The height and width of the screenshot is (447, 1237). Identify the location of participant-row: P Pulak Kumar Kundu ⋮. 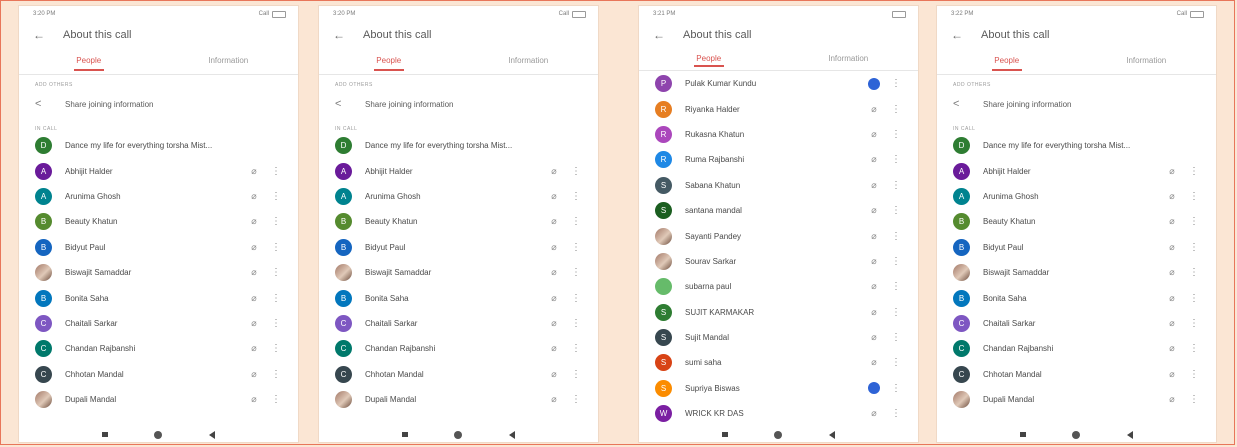
(778, 83).